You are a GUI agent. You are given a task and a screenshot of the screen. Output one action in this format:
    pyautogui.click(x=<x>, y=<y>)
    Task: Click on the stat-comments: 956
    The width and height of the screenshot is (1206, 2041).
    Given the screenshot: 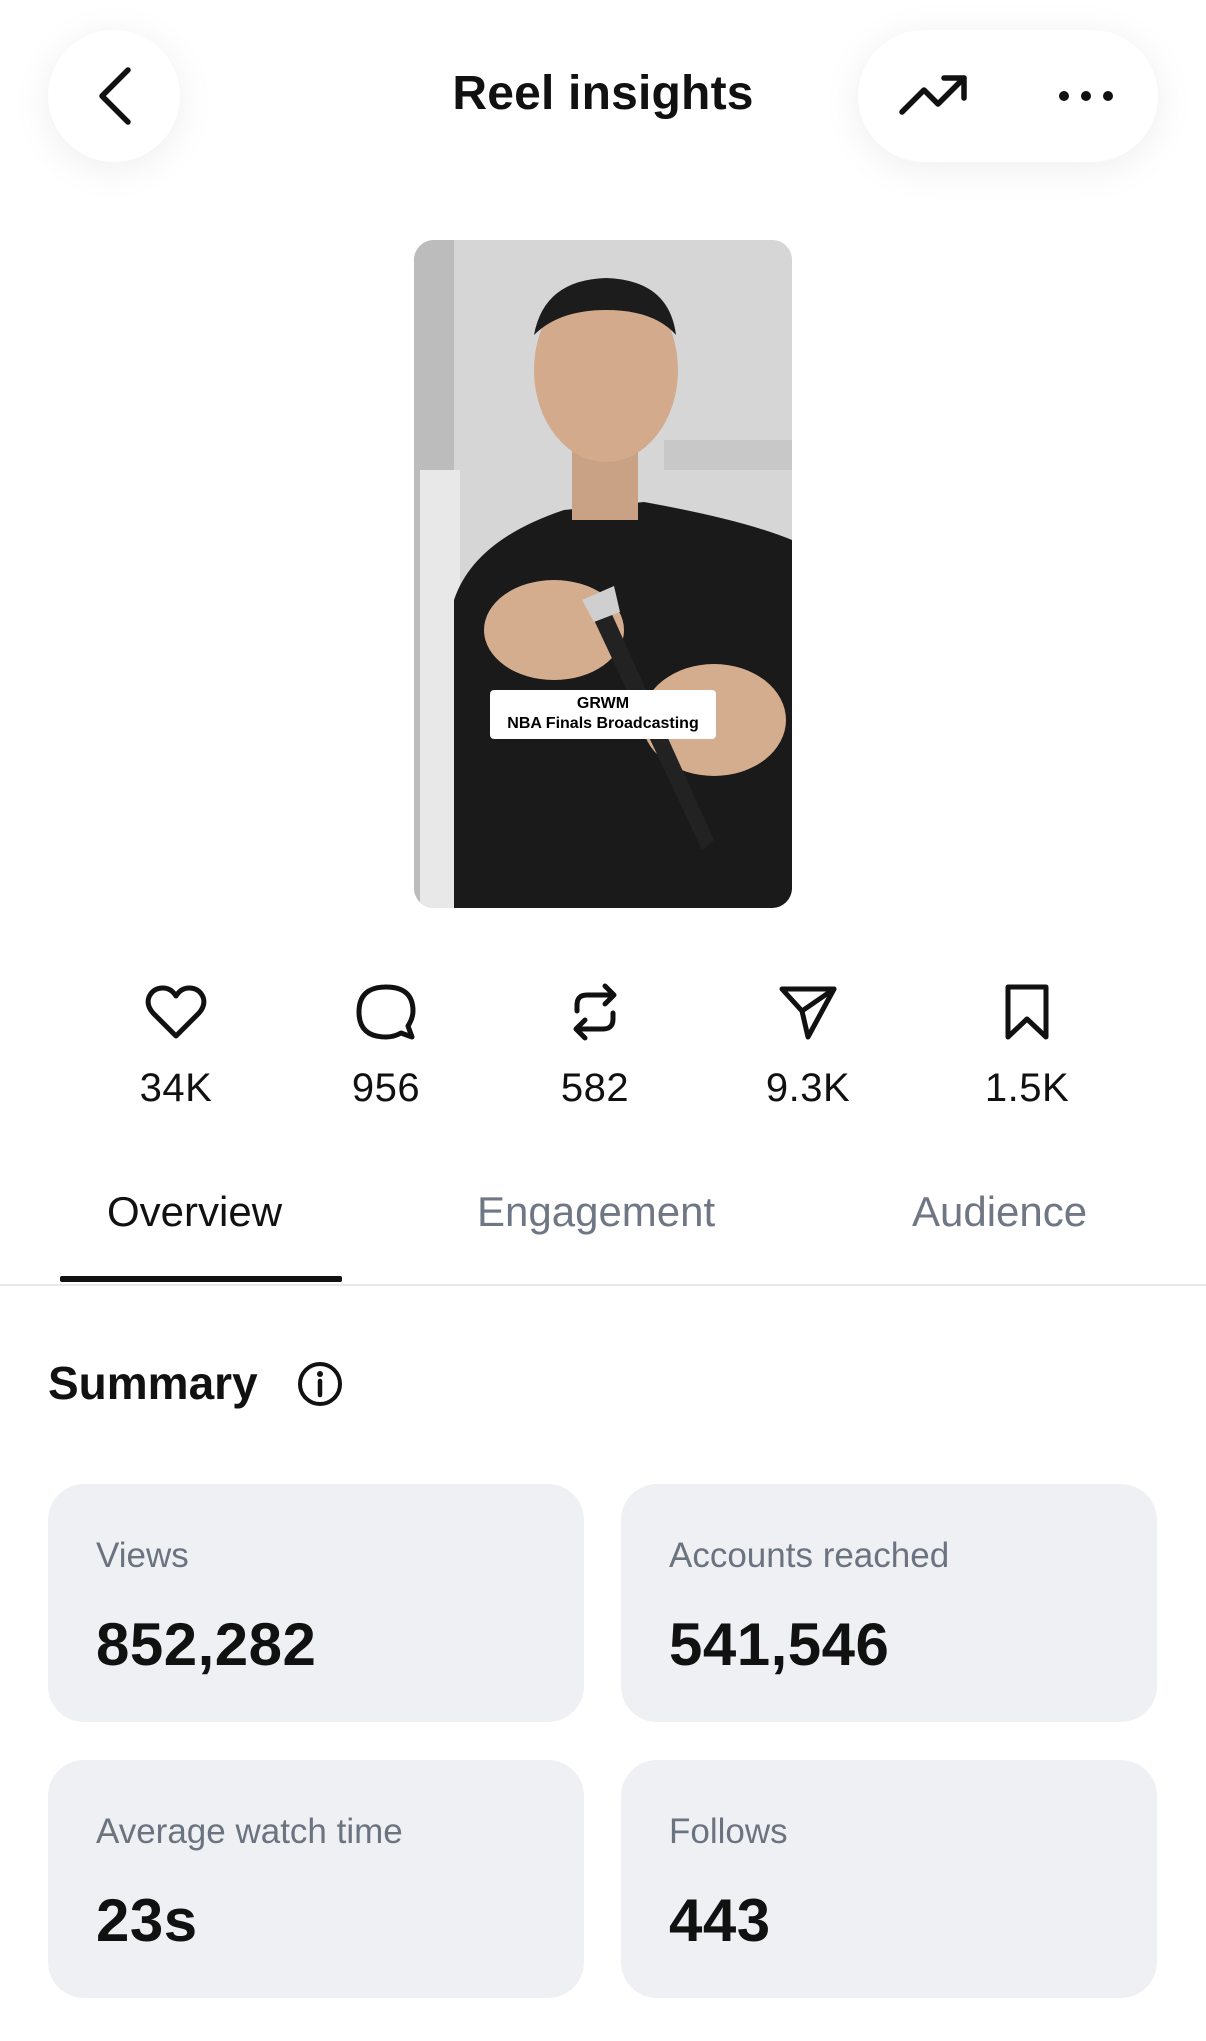 What is the action you would take?
    pyautogui.click(x=386, y=1045)
    